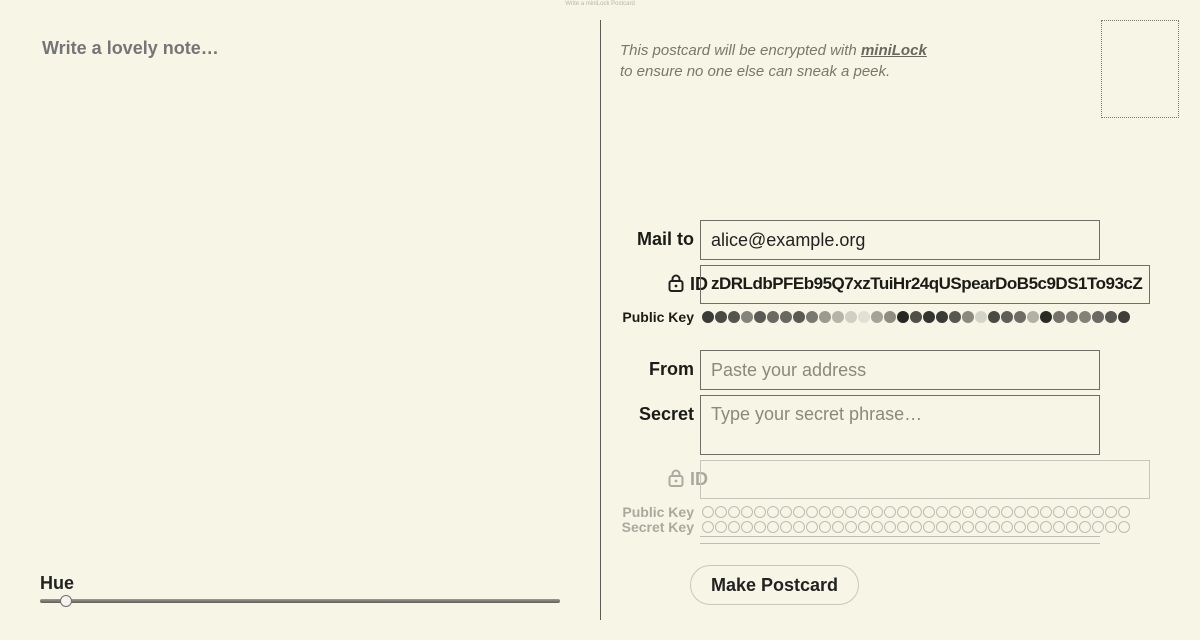 The image size is (1200, 640). What do you see at coordinates (676, 283) in the screenshot?
I see `lock-icon` at bounding box center [676, 283].